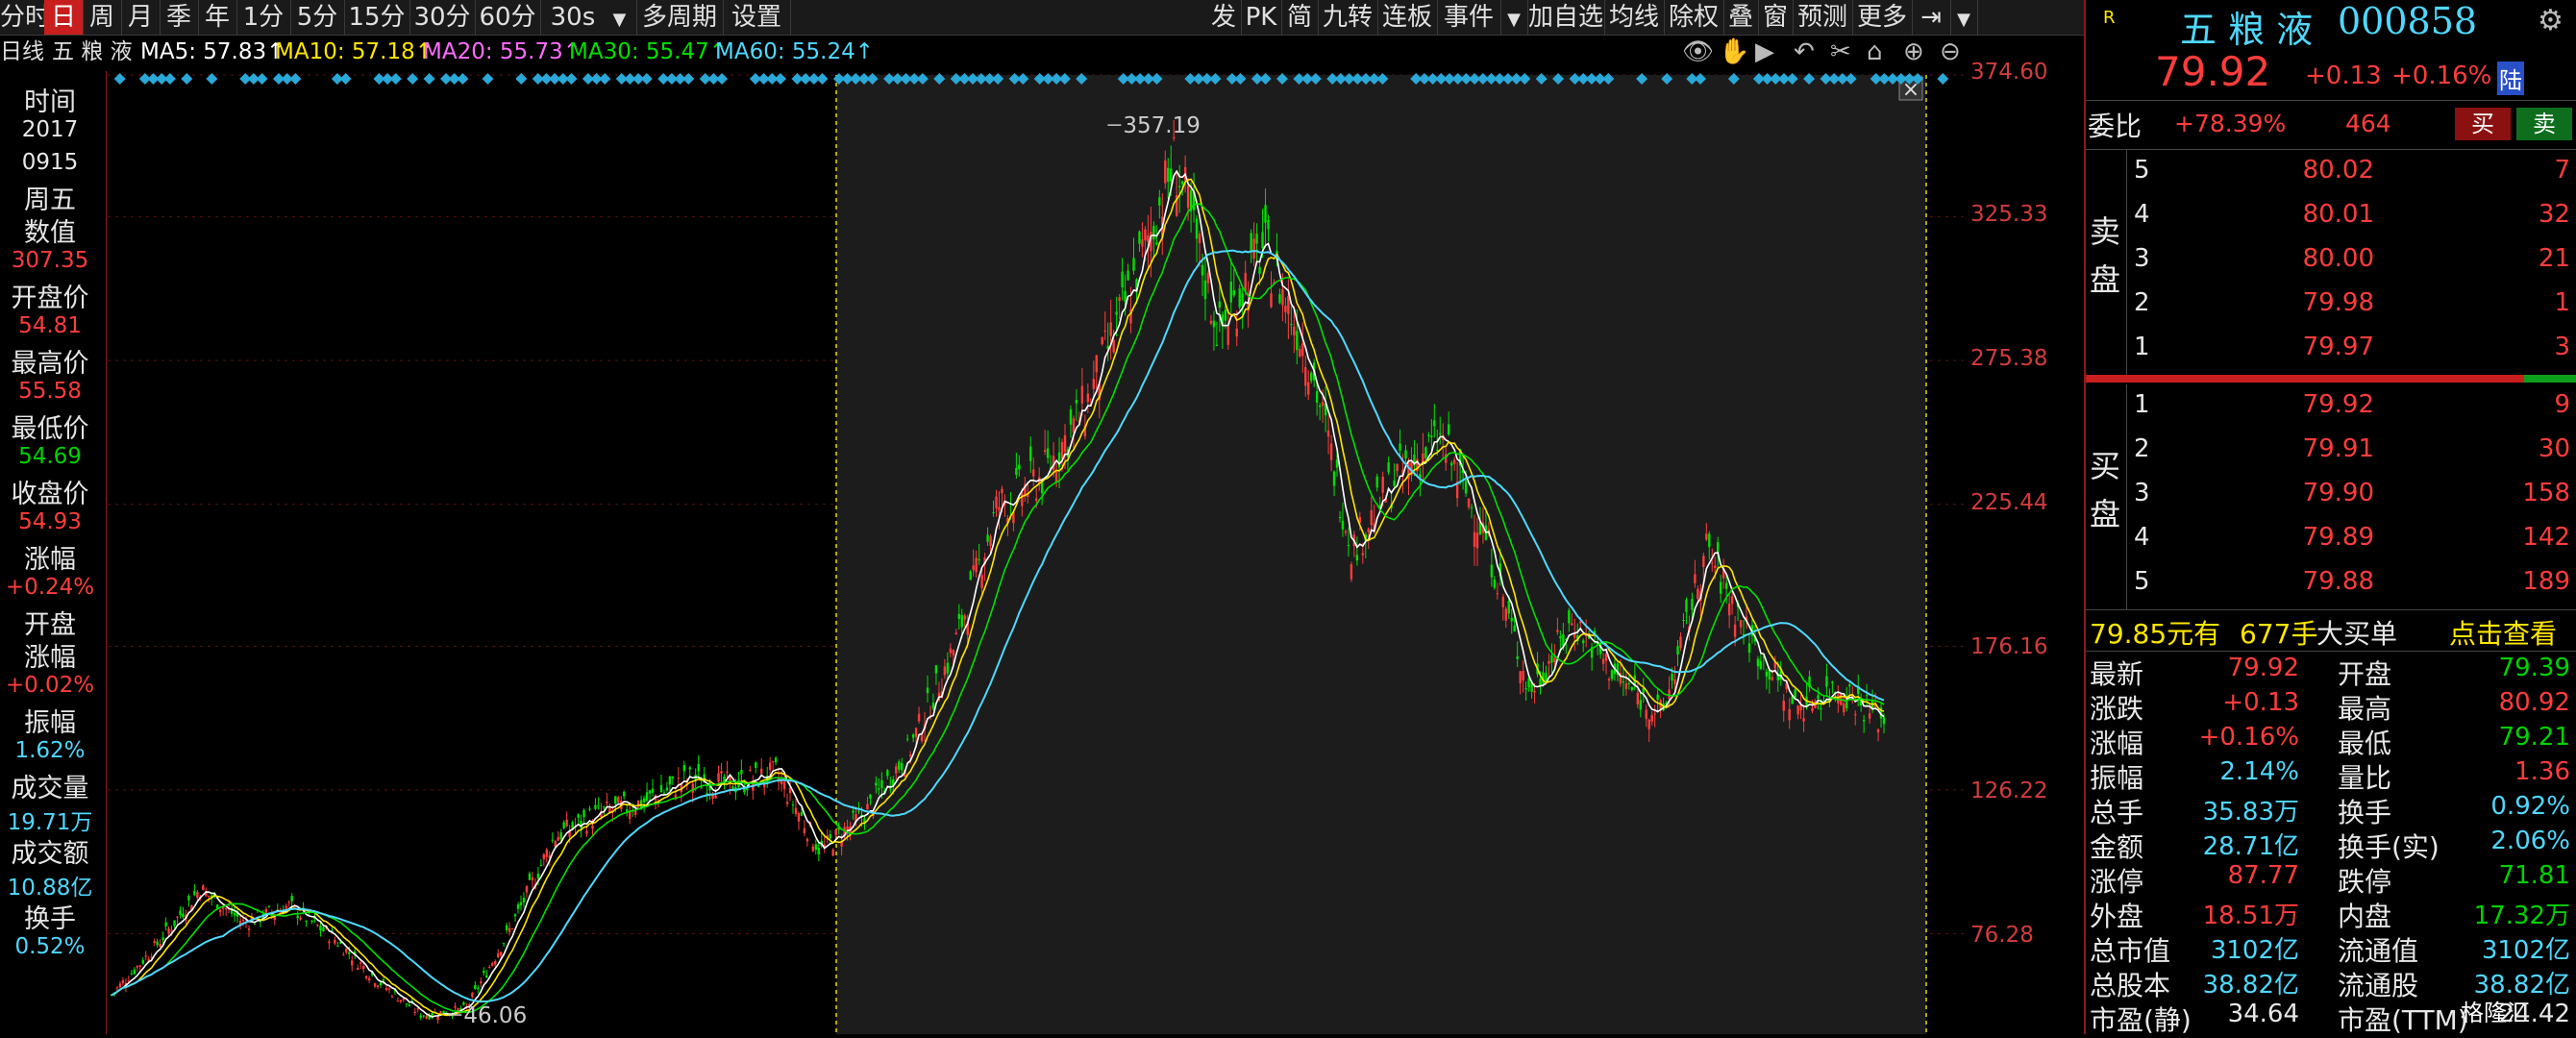 This screenshot has height=1038, width=2576. Describe the element at coordinates (1823, 17) in the screenshot. I see `tool-button: 预测` at that location.